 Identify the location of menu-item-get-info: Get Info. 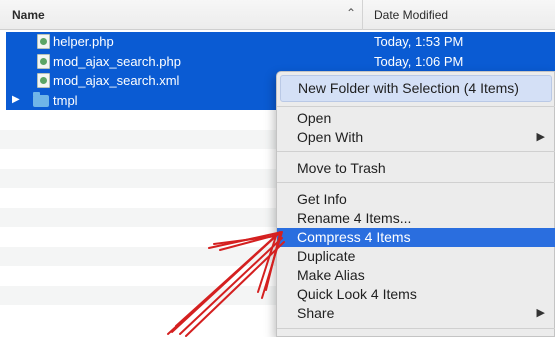
(416, 199).